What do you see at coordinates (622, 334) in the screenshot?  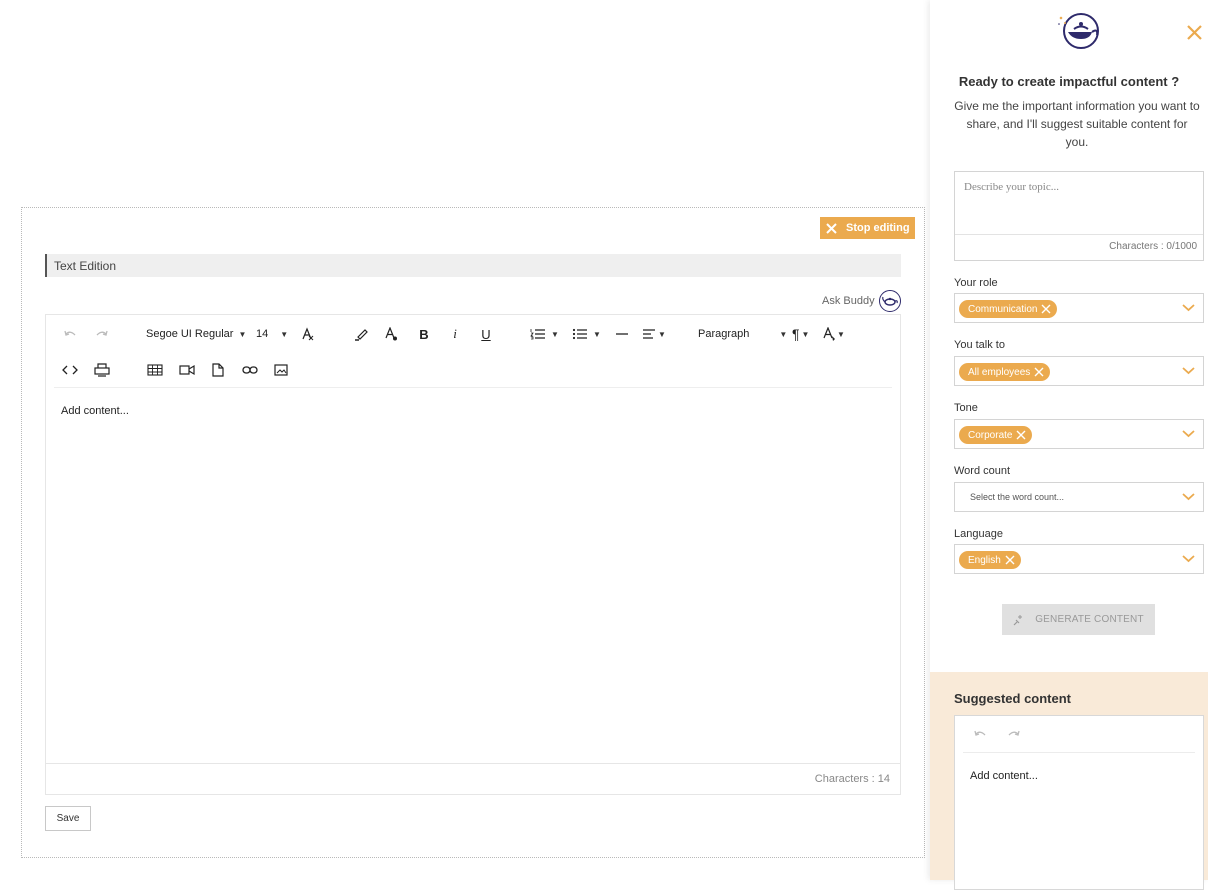 I see `horizontal-rule-icon` at bounding box center [622, 334].